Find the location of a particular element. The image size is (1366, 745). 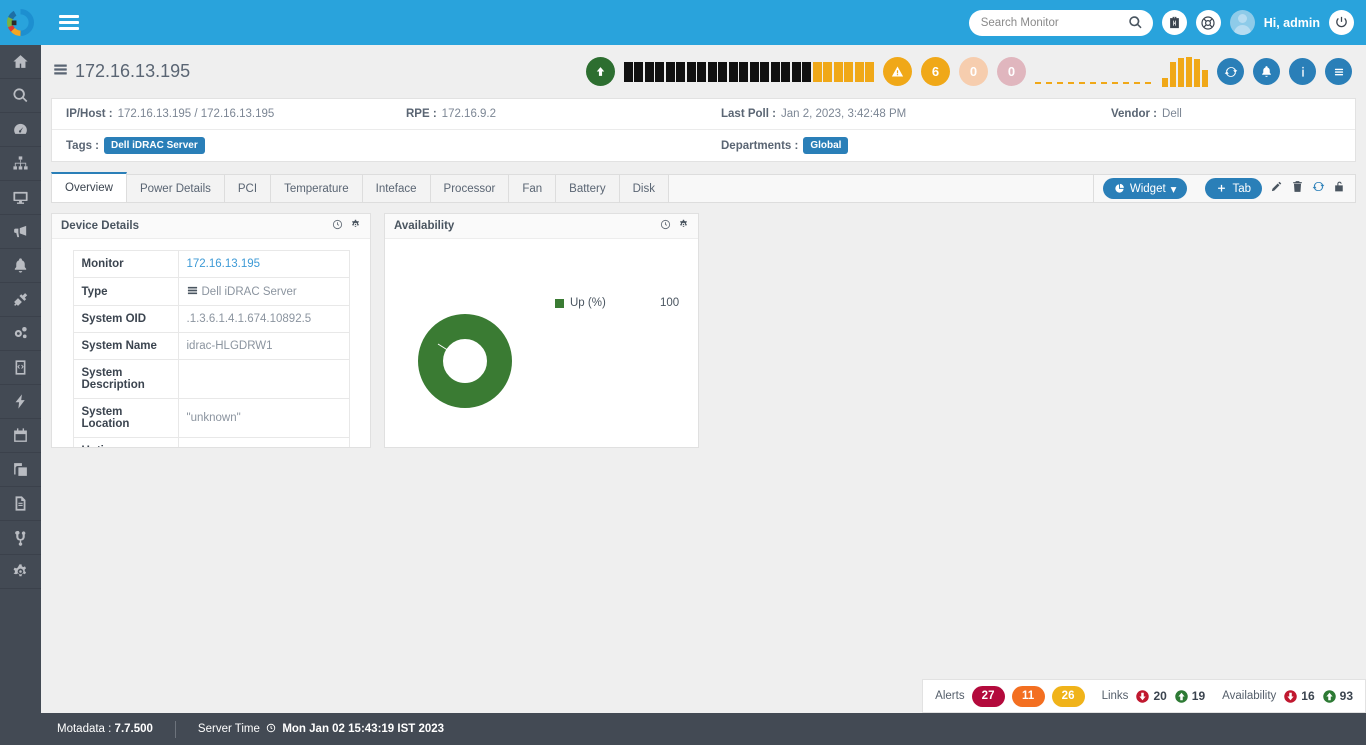

device-header-actions: 6 0 0 is located at coordinates (968, 71).